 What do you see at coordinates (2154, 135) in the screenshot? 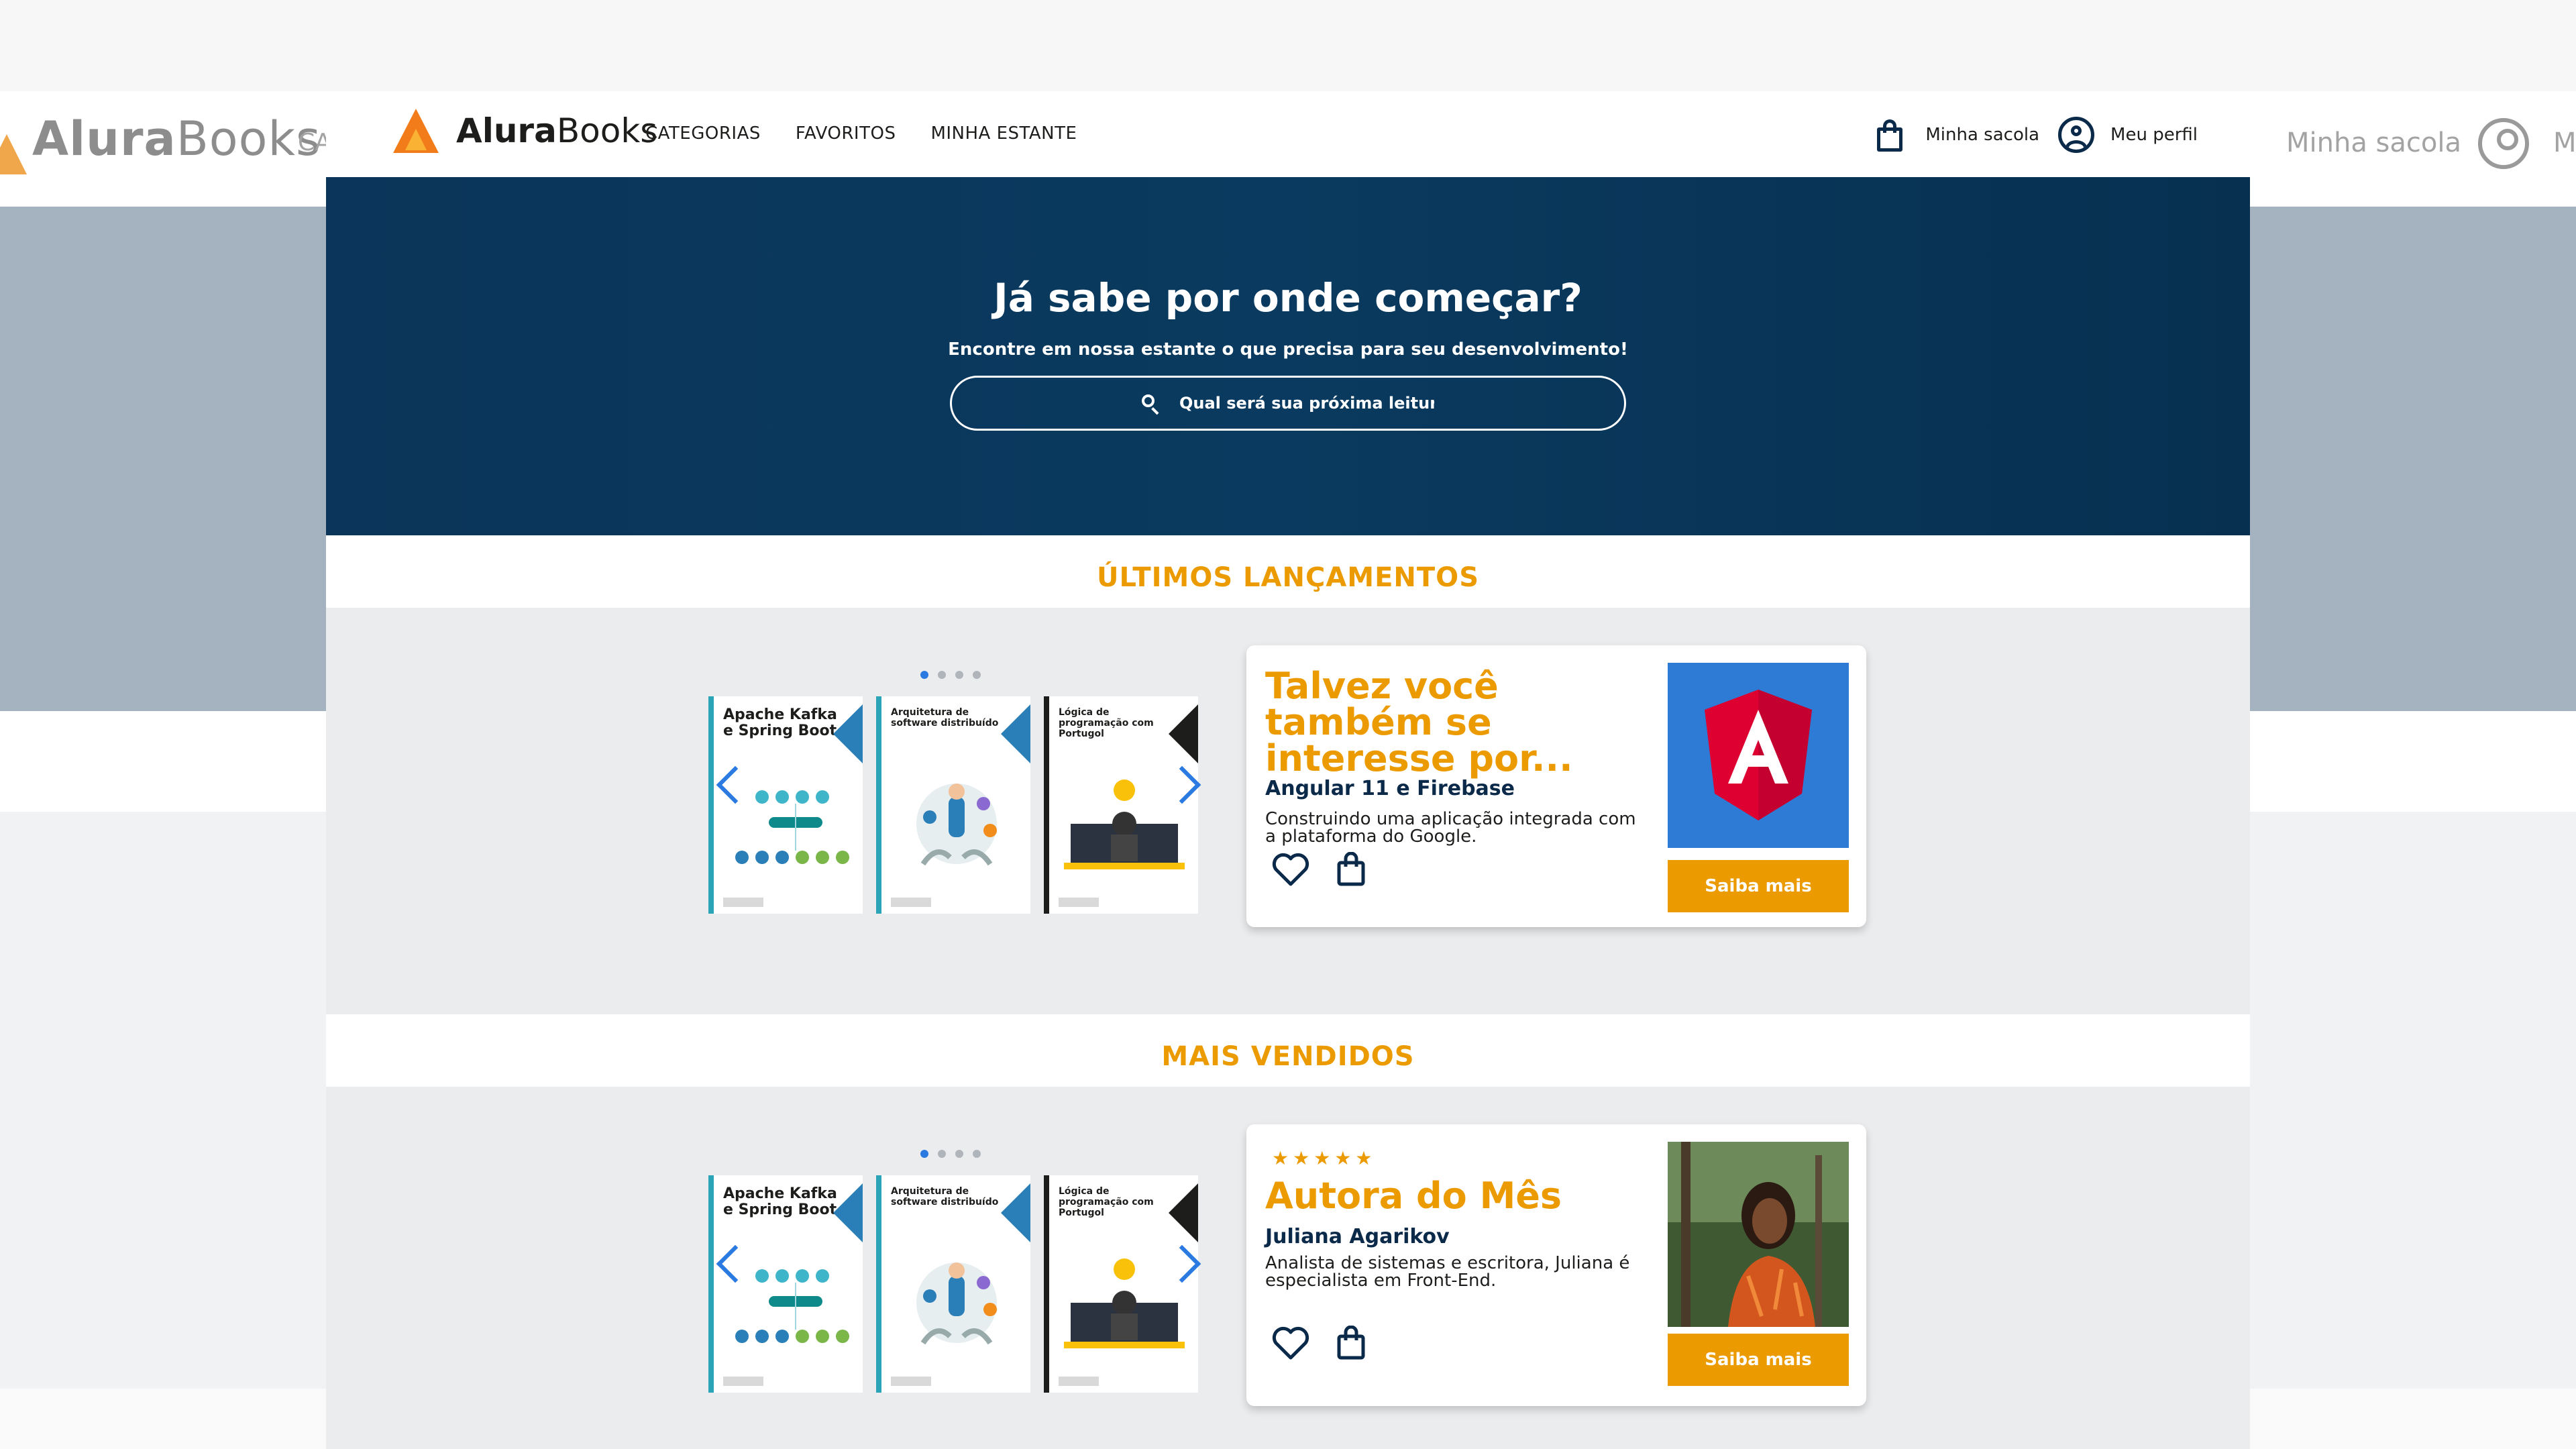
I see `meu-perfil-link: Meu perfil` at bounding box center [2154, 135].